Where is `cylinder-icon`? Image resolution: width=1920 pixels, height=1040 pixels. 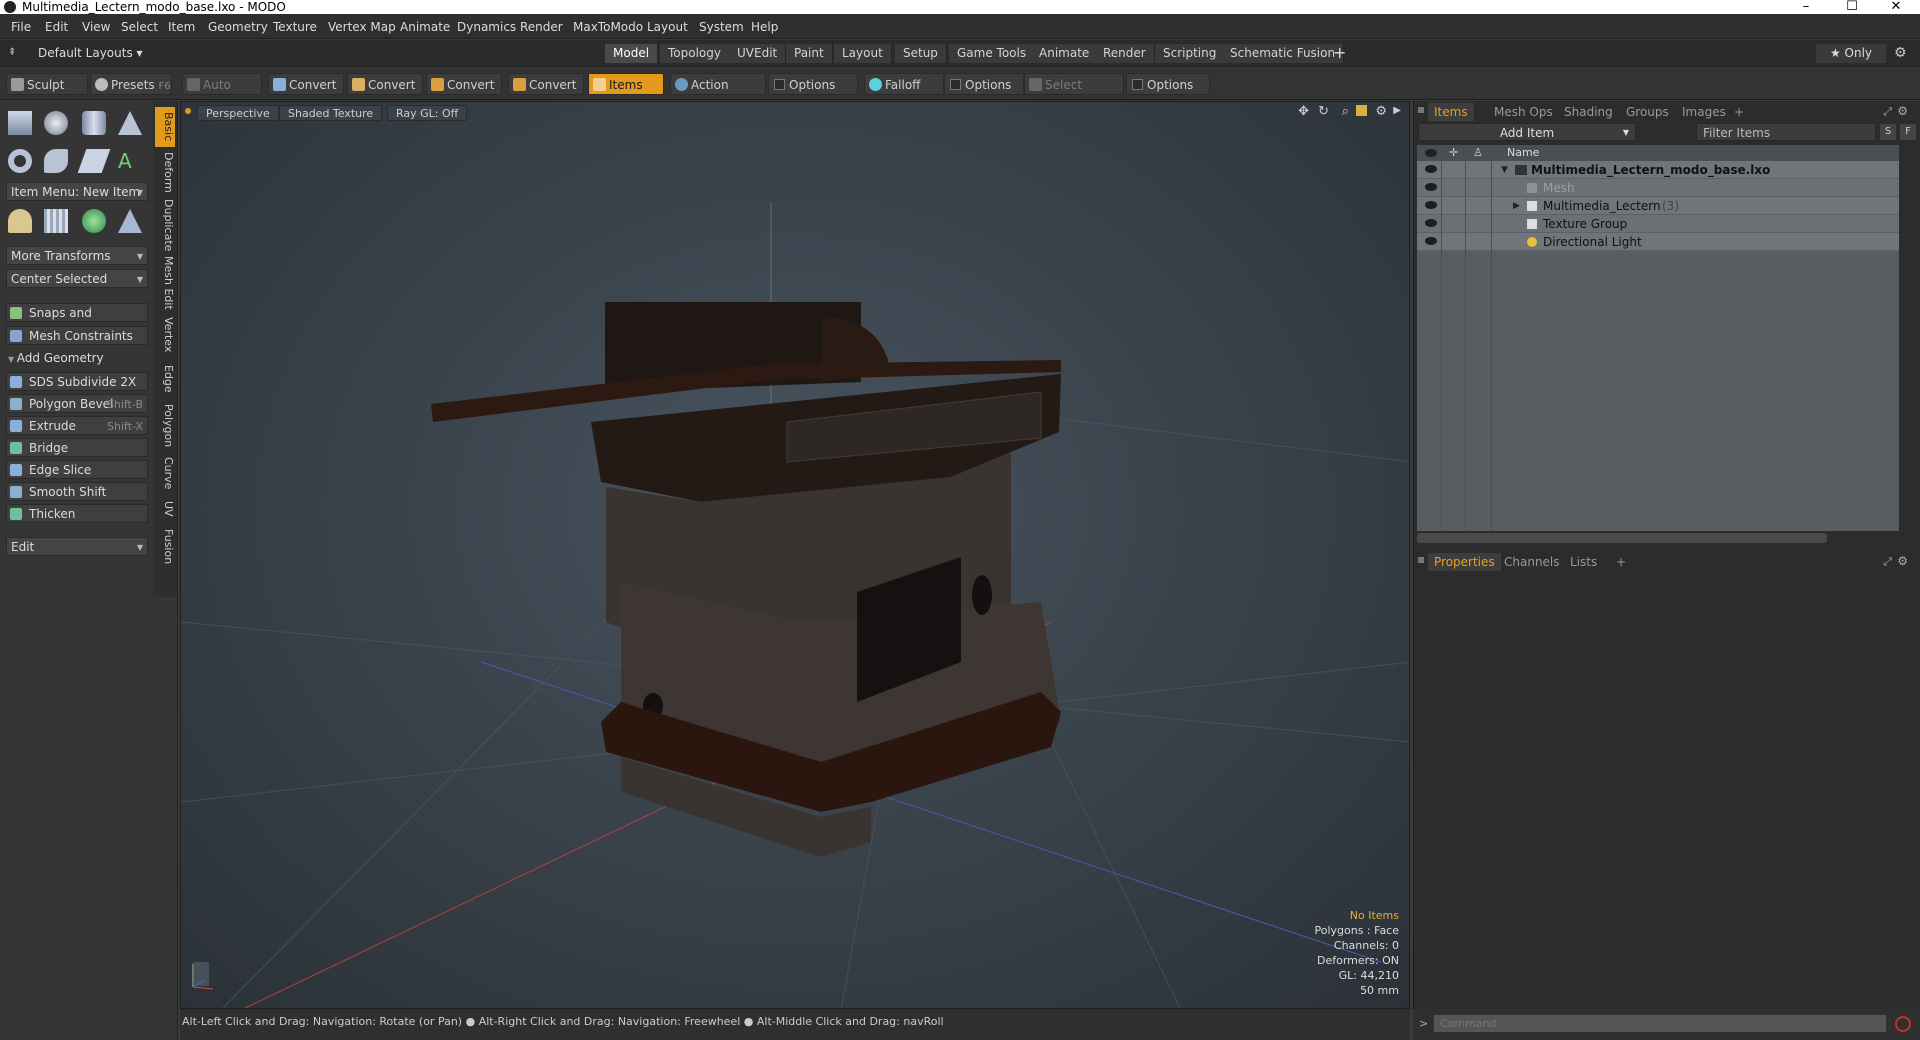 cylinder-icon is located at coordinates (94, 123).